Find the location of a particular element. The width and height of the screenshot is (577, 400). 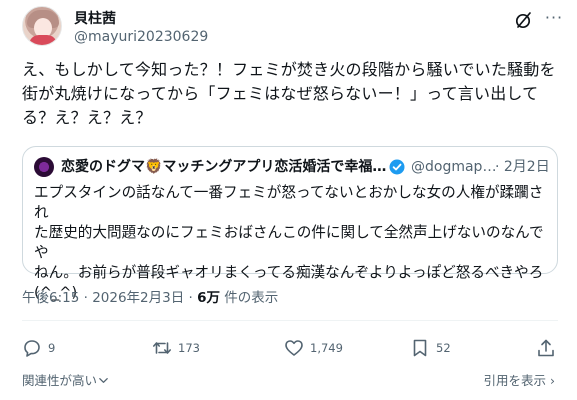

divider is located at coordinates (290, 320).